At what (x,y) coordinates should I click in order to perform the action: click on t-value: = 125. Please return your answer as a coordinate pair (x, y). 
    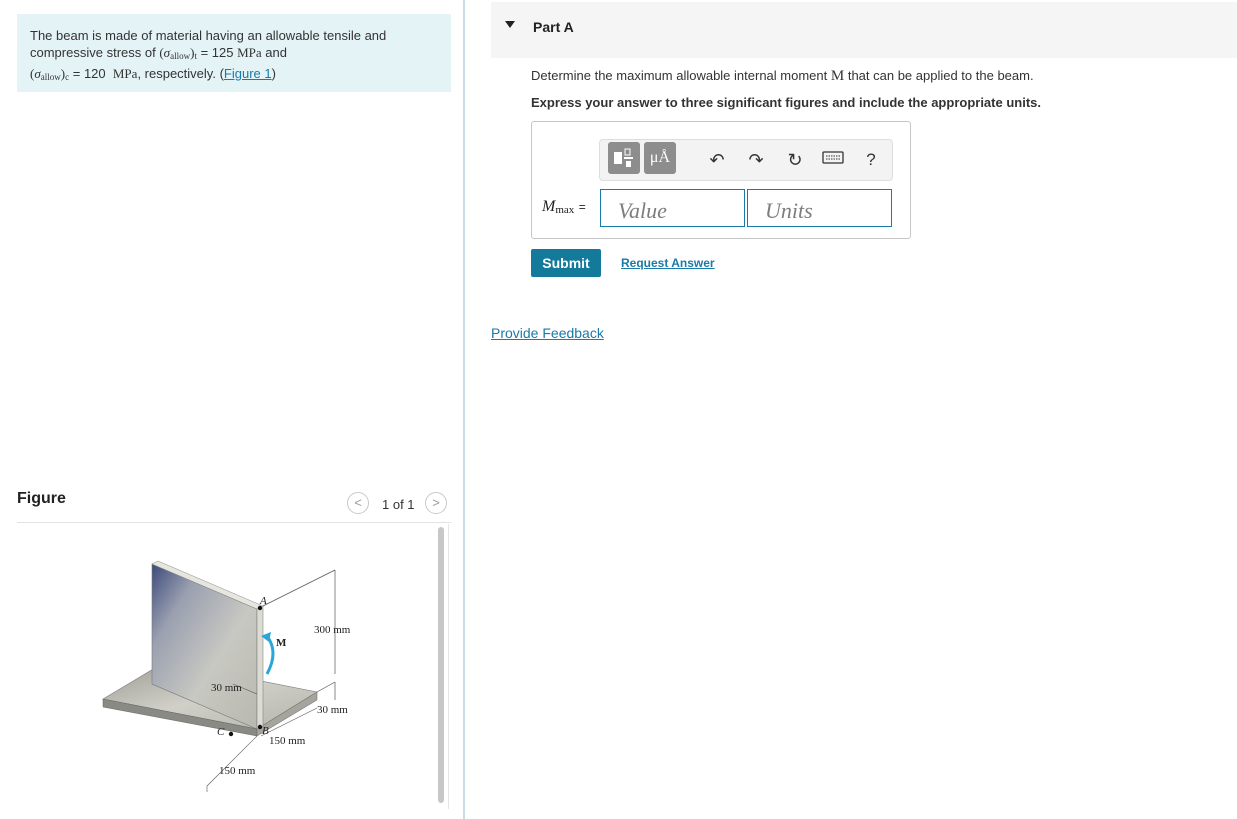
    Looking at the image, I should click on (217, 52).